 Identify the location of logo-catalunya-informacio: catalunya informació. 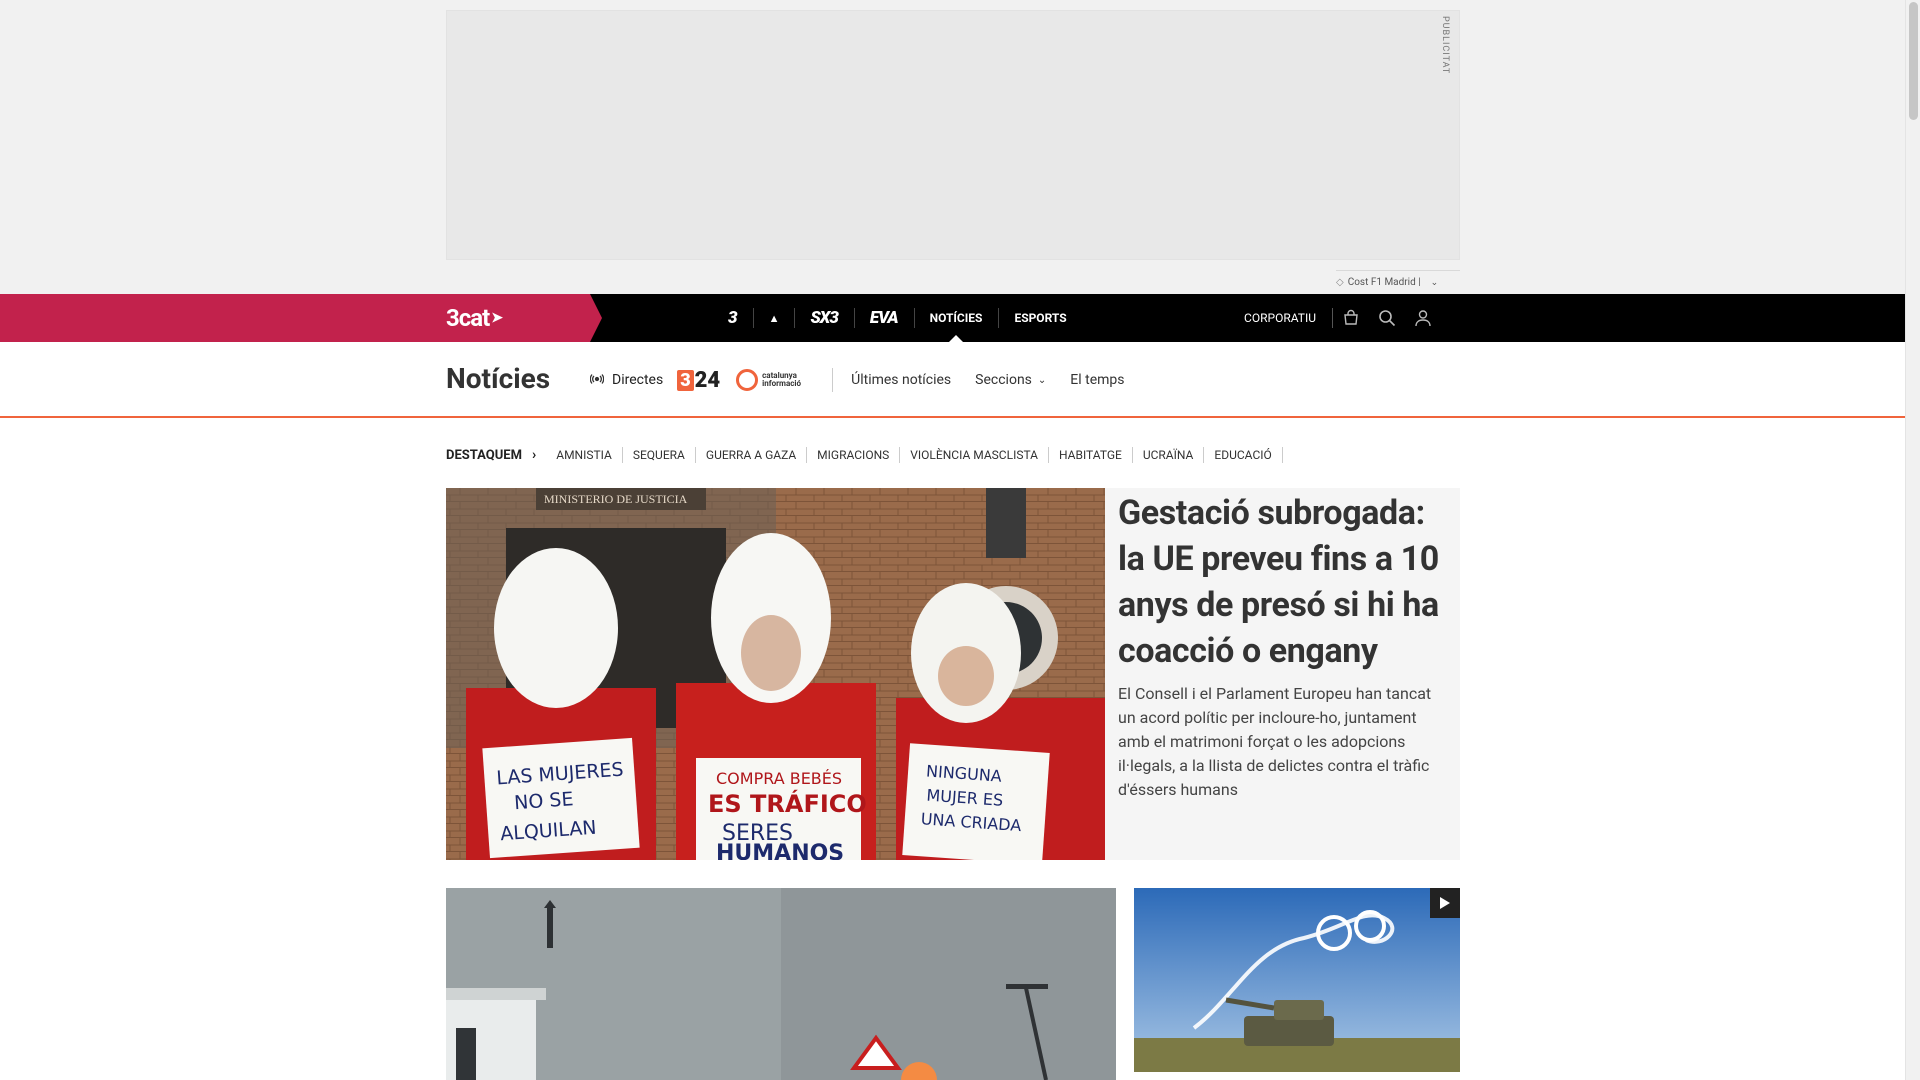
(785, 380).